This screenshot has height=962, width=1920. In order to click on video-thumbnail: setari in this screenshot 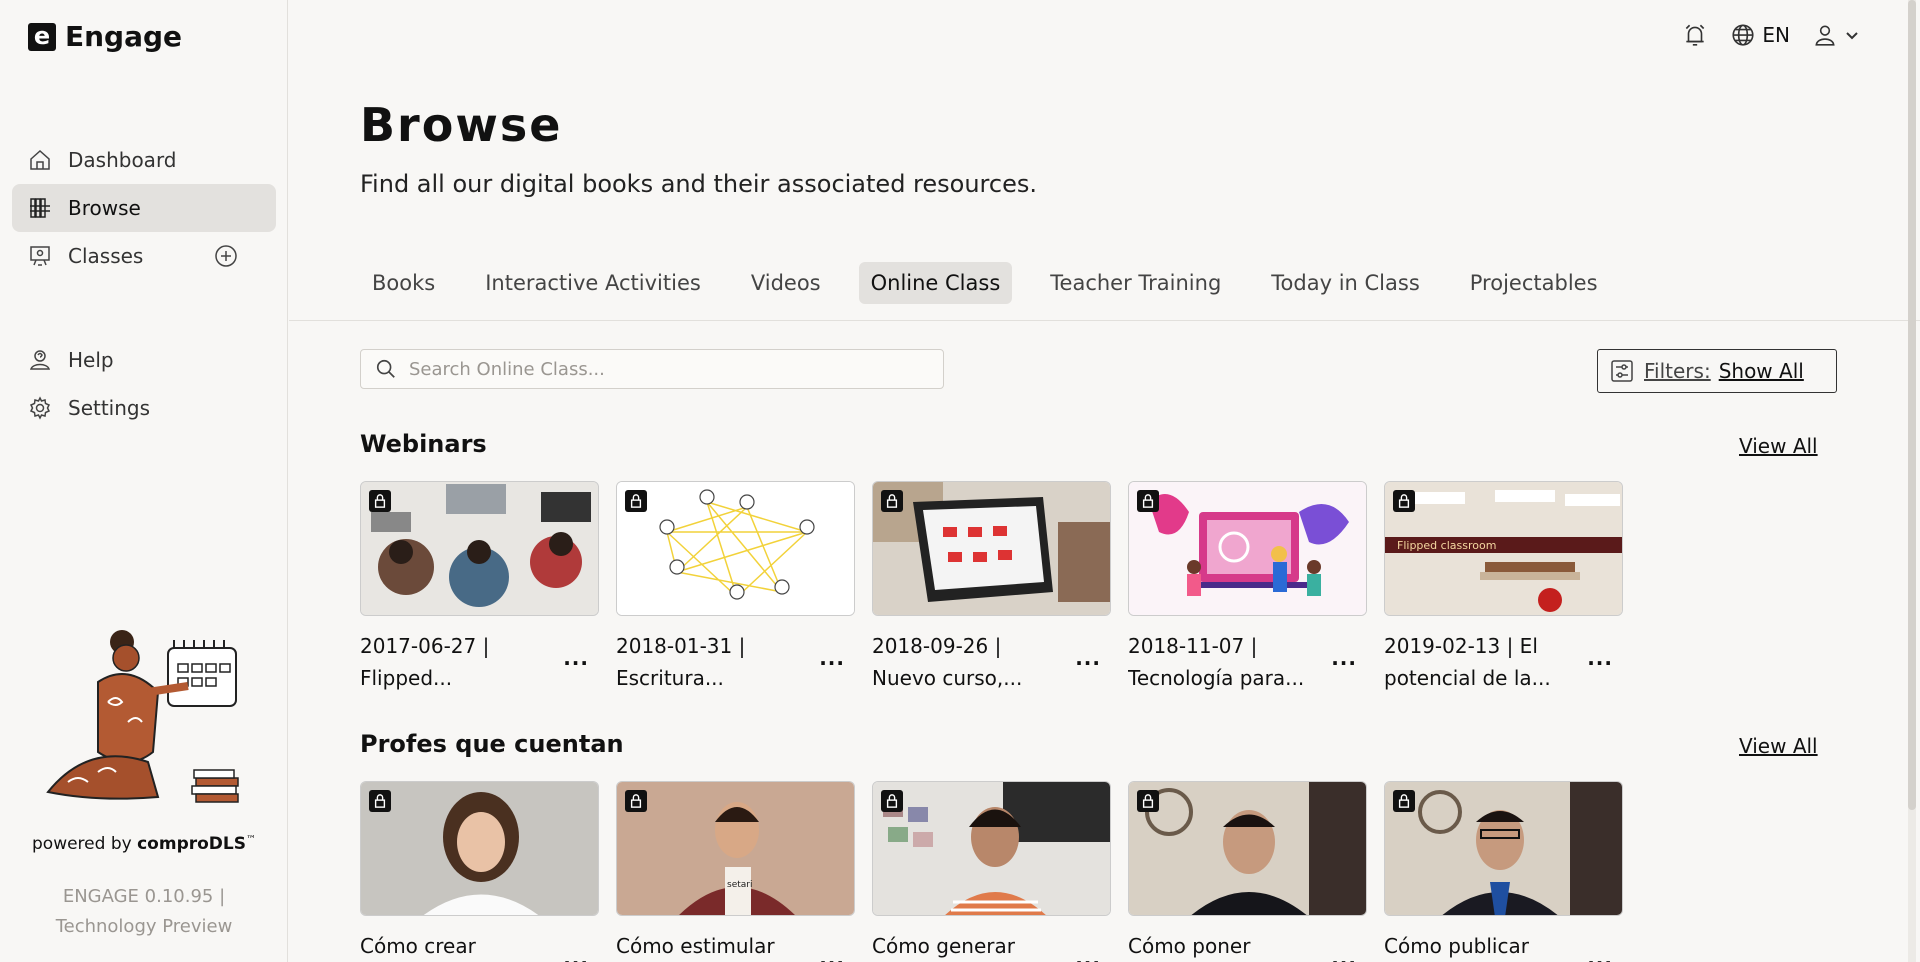, I will do `click(735, 848)`.